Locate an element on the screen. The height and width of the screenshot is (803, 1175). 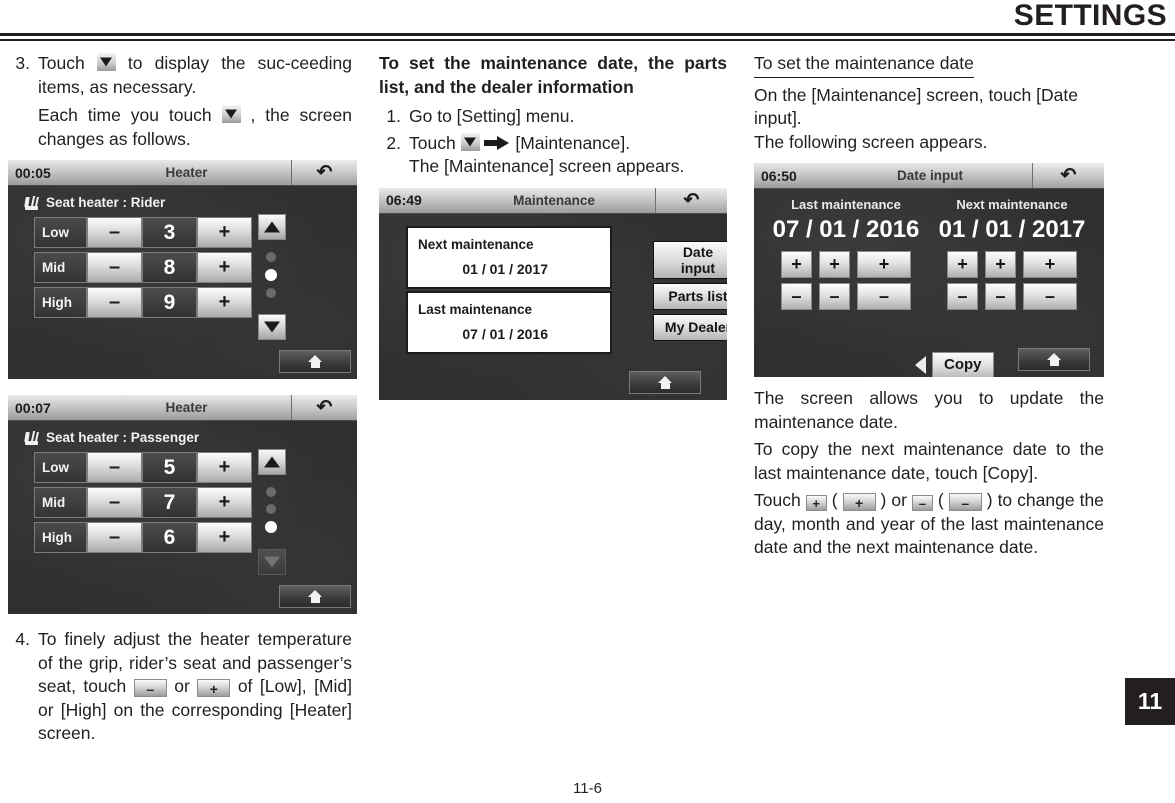
next-day-minus-button: – is located at coordinates (1000, 296).